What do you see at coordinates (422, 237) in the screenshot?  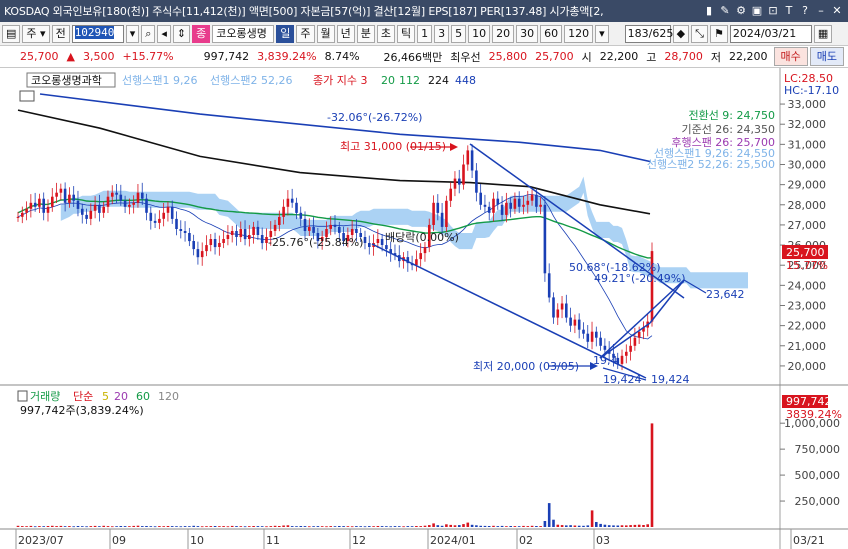 I see `dividend-label: 배당락(0.00%)` at bounding box center [422, 237].